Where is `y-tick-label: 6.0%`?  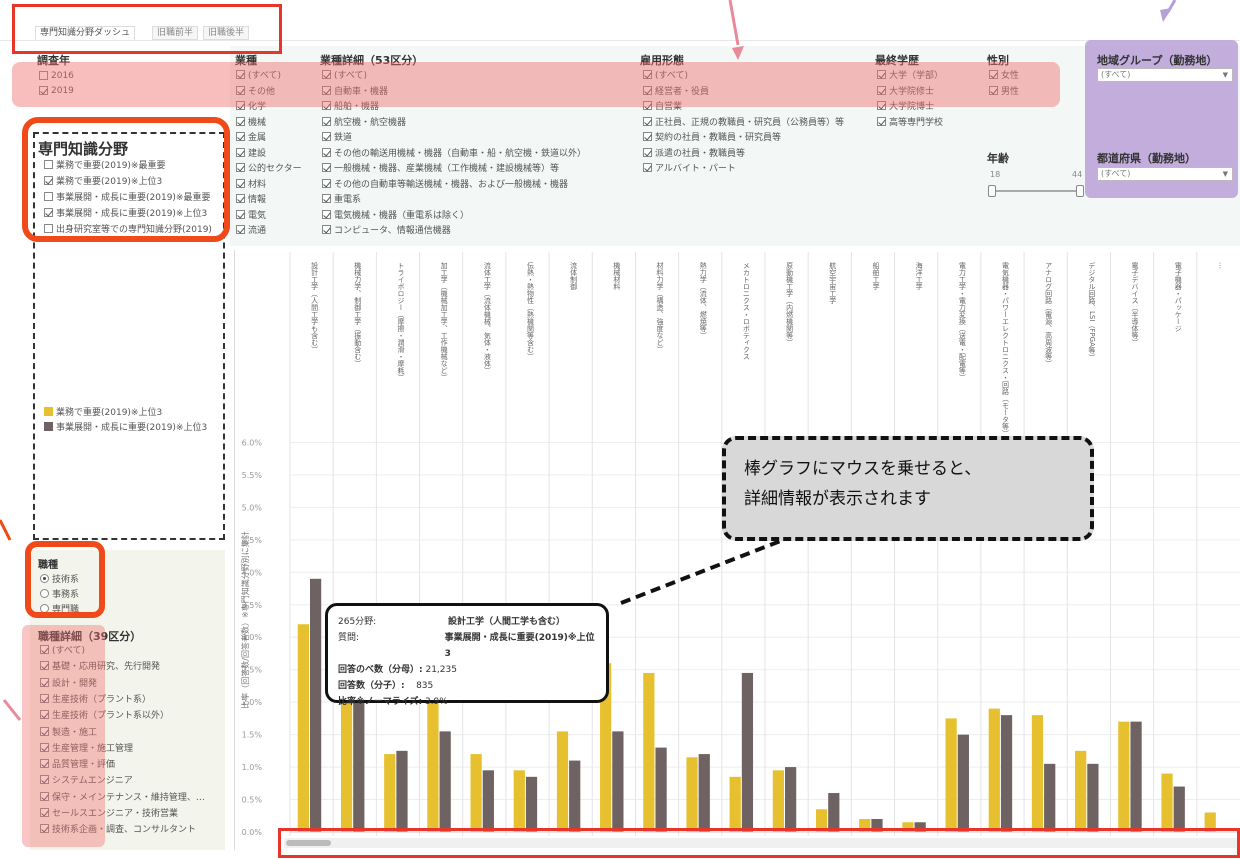 y-tick-label: 6.0% is located at coordinates (252, 442).